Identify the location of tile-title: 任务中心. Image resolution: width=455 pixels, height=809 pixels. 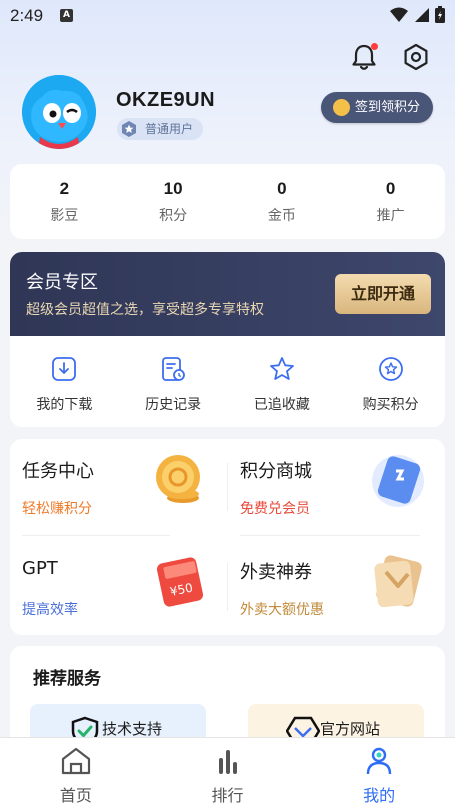
(58, 471).